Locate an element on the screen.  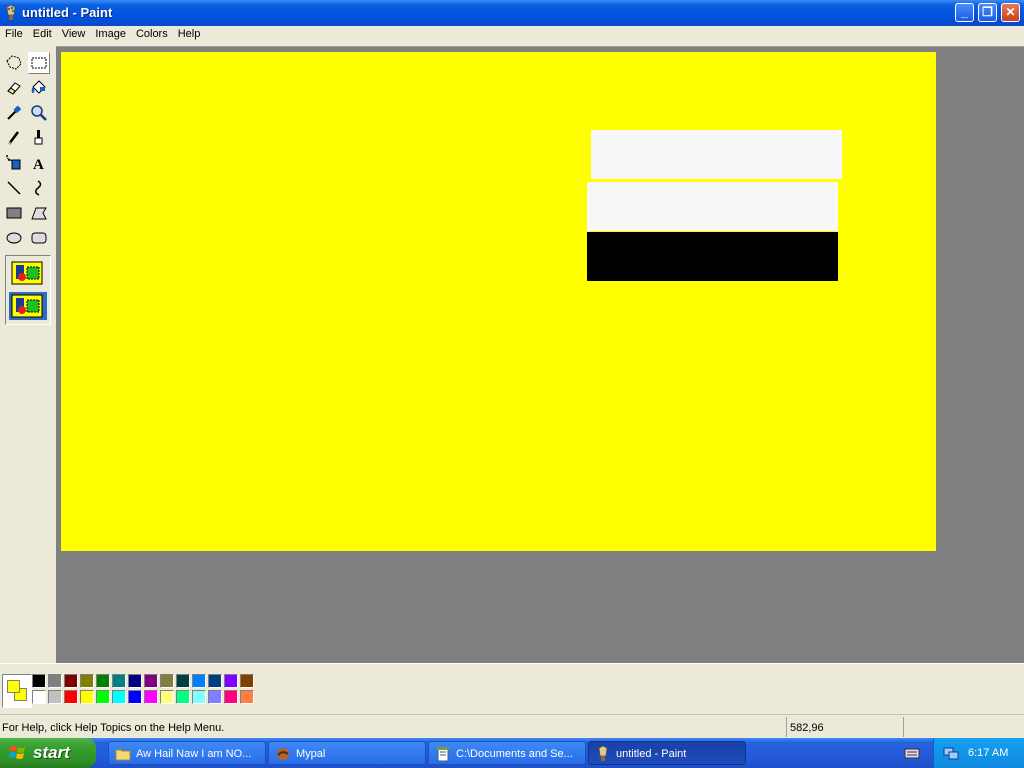
start-button: start is located at coordinates (48, 753).